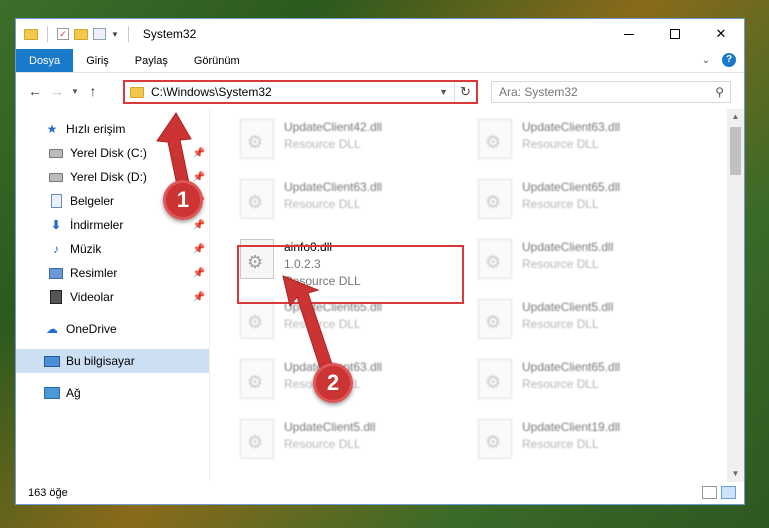 The height and width of the screenshot is (528, 769). What do you see at coordinates (45, 60) in the screenshot?
I see `tab-file: Dosya` at bounding box center [45, 60].